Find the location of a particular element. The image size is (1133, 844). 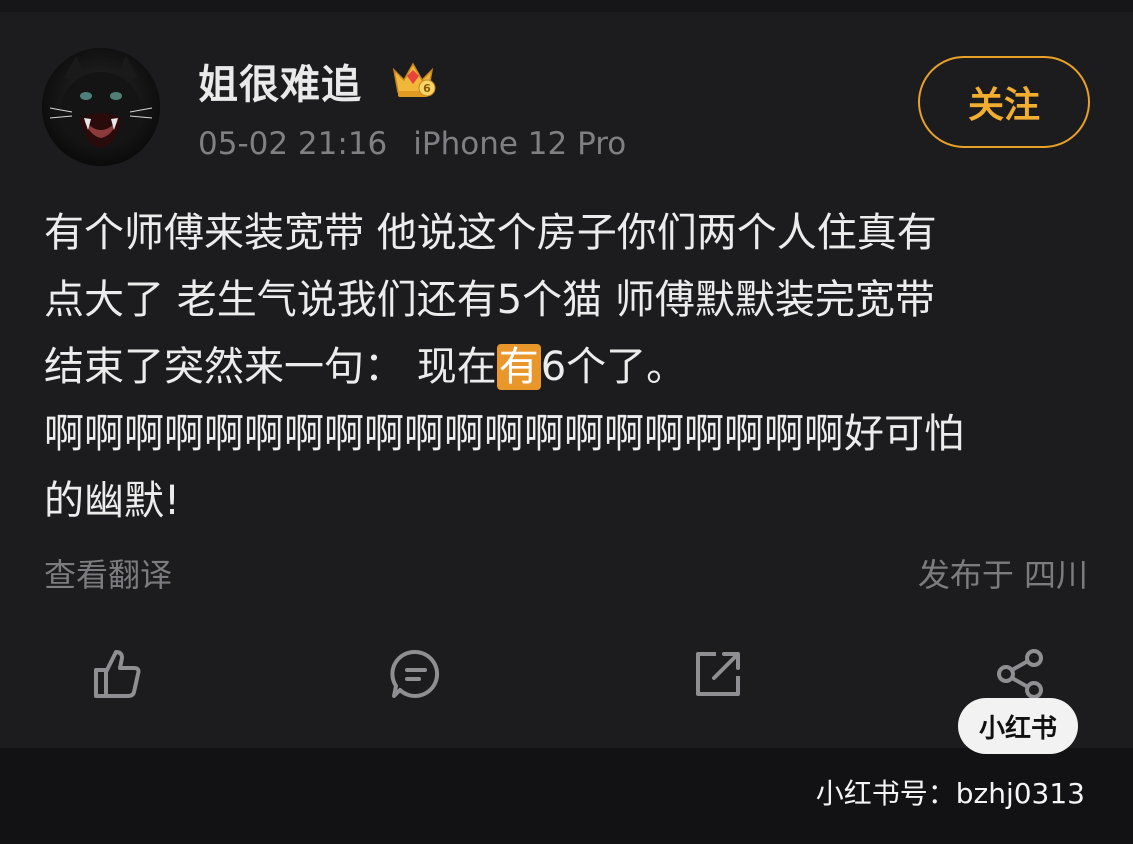

thumbs-up-icon is located at coordinates (117, 674).